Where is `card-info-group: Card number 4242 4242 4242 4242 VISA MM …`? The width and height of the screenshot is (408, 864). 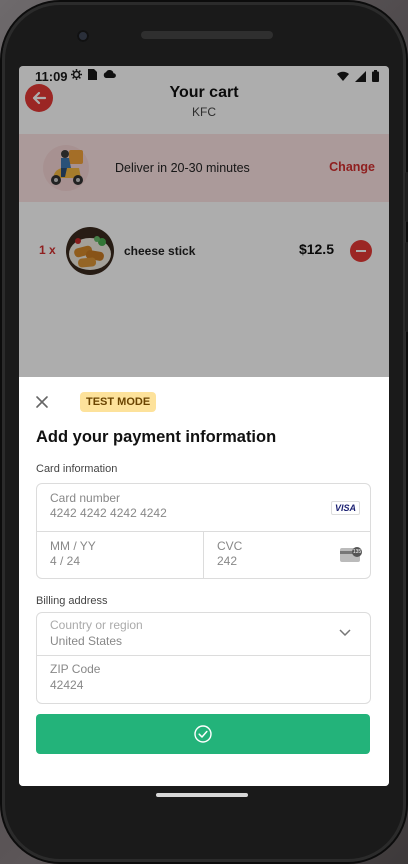 card-info-group: Card number 4242 4242 4242 4242 VISA MM … is located at coordinates (203, 531).